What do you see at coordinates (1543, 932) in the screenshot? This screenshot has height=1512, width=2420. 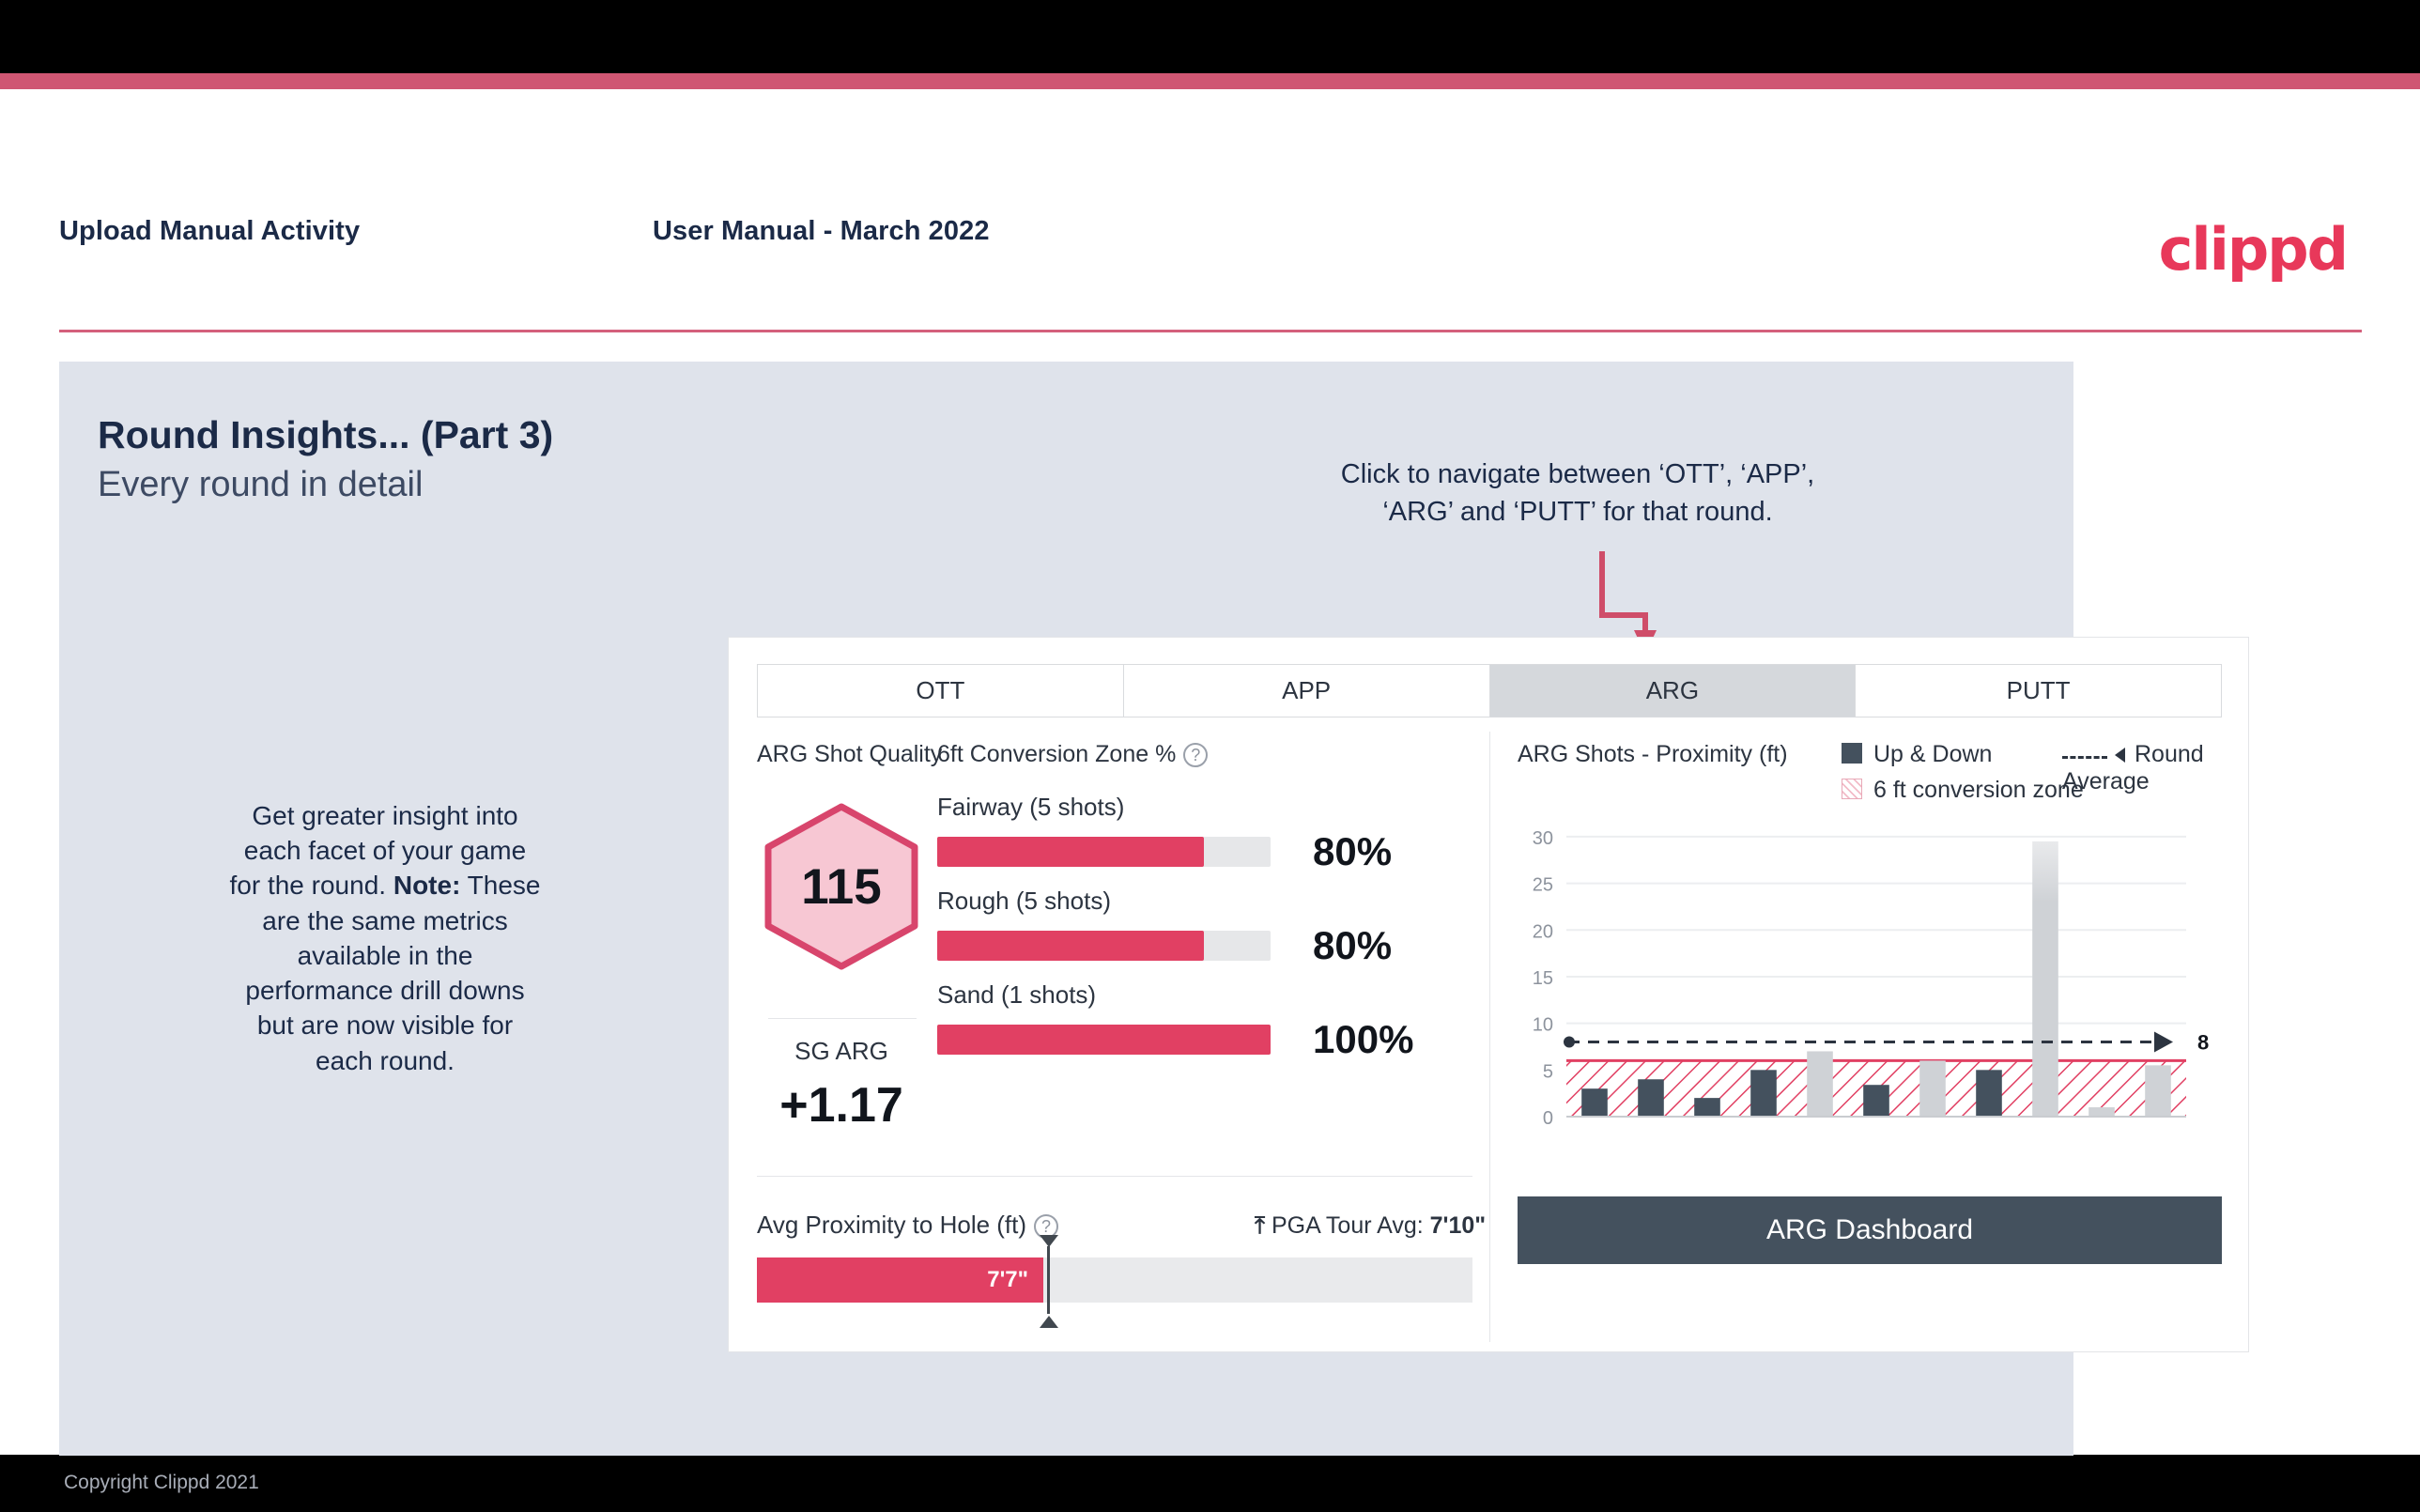 I see `svg-text: 20` at bounding box center [1543, 932].